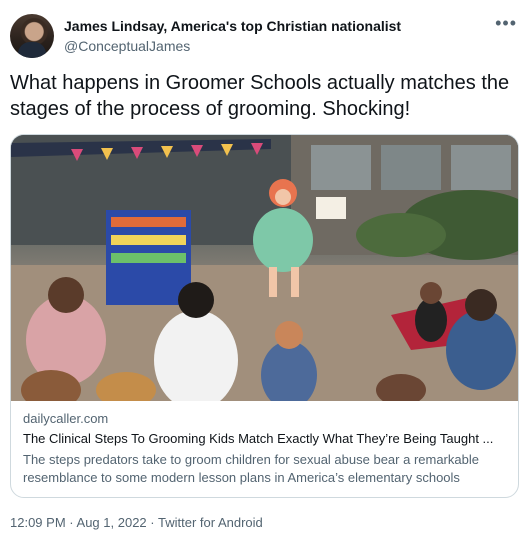 This screenshot has height=542, width=531. I want to click on tweet-source: Twitter for Android, so click(210, 522).